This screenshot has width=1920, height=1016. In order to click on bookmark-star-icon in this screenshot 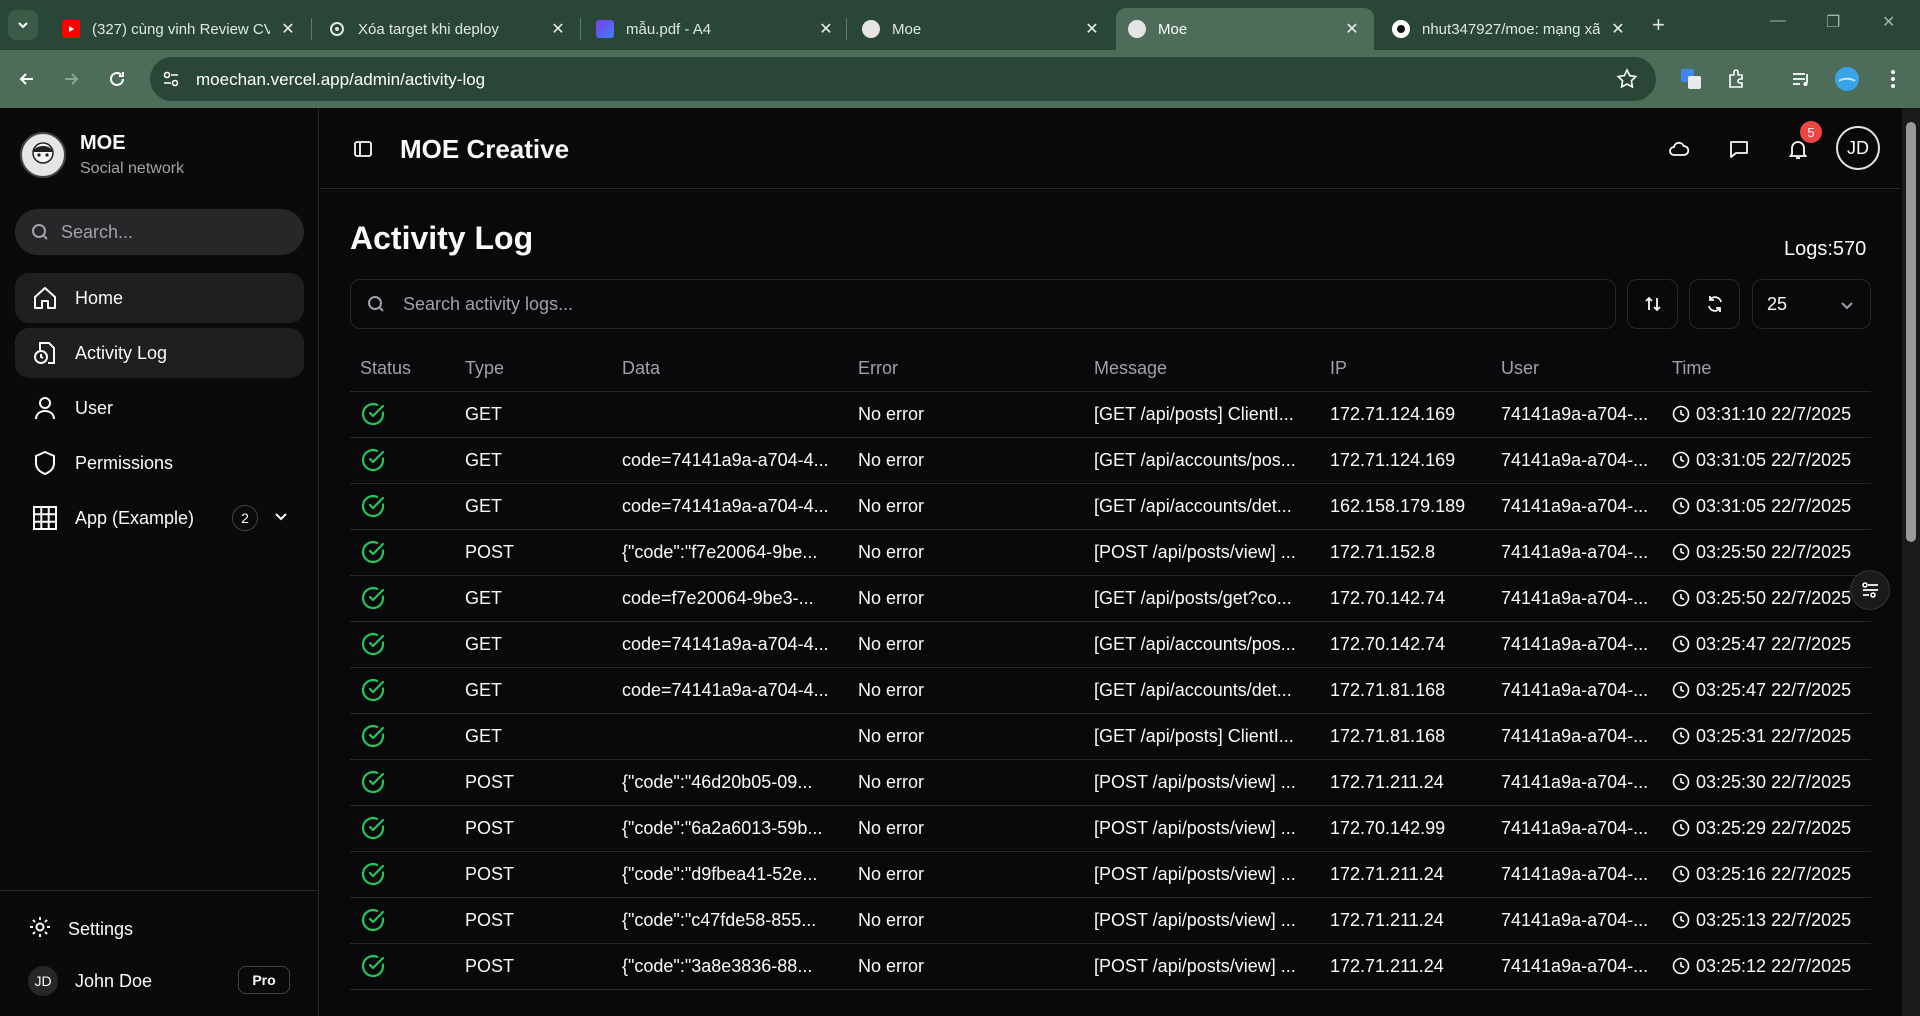, I will do `click(1627, 79)`.